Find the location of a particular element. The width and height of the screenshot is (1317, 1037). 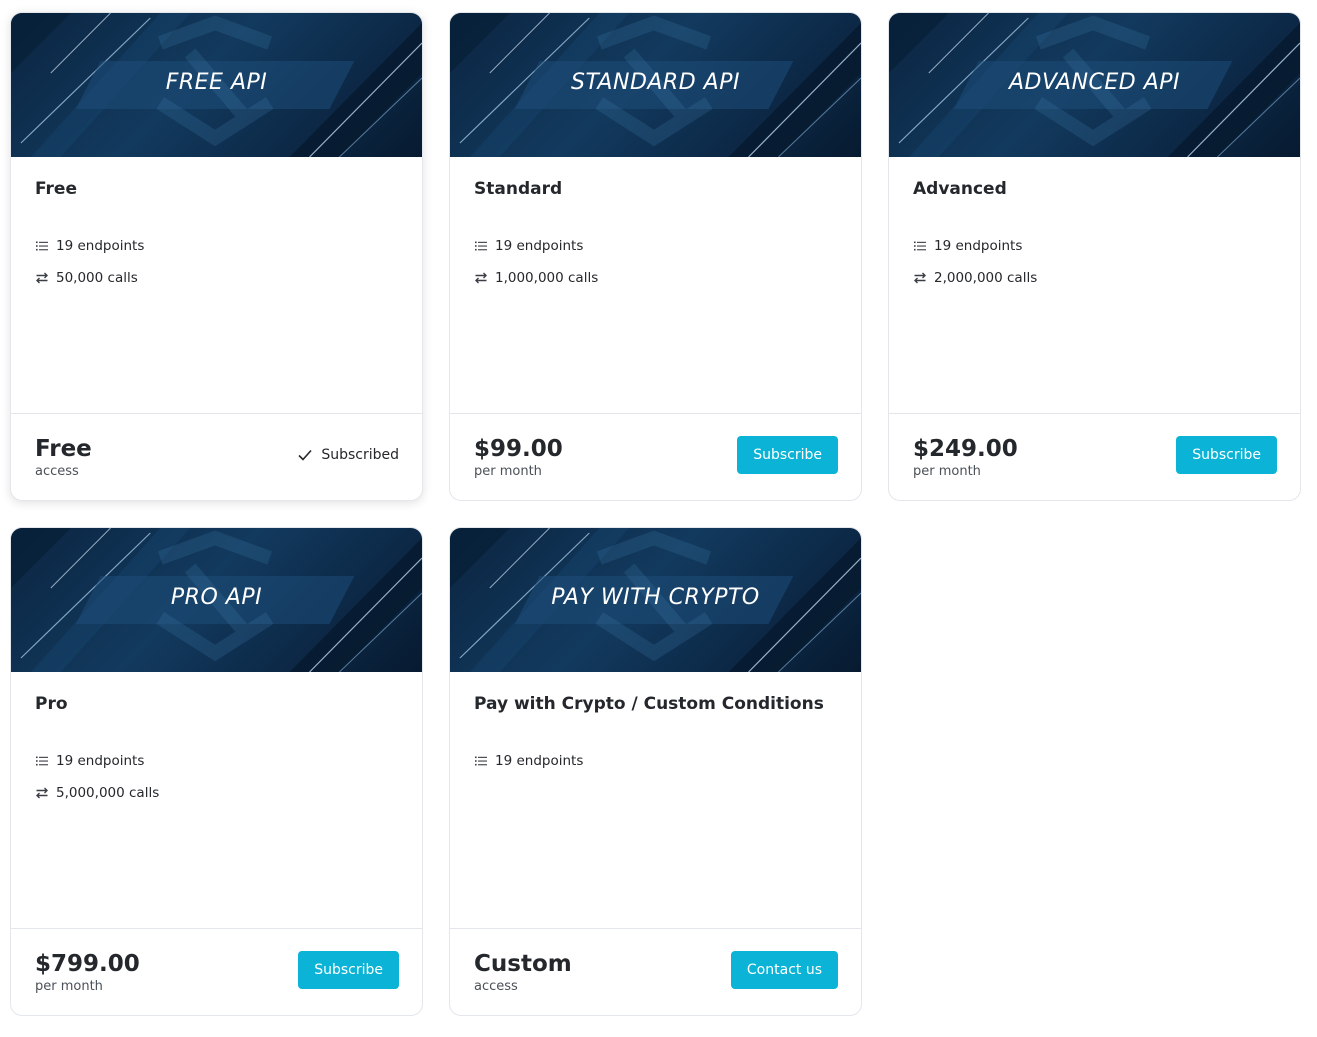

plan-footer: $249.00 per month Subscribe is located at coordinates (1094, 456).